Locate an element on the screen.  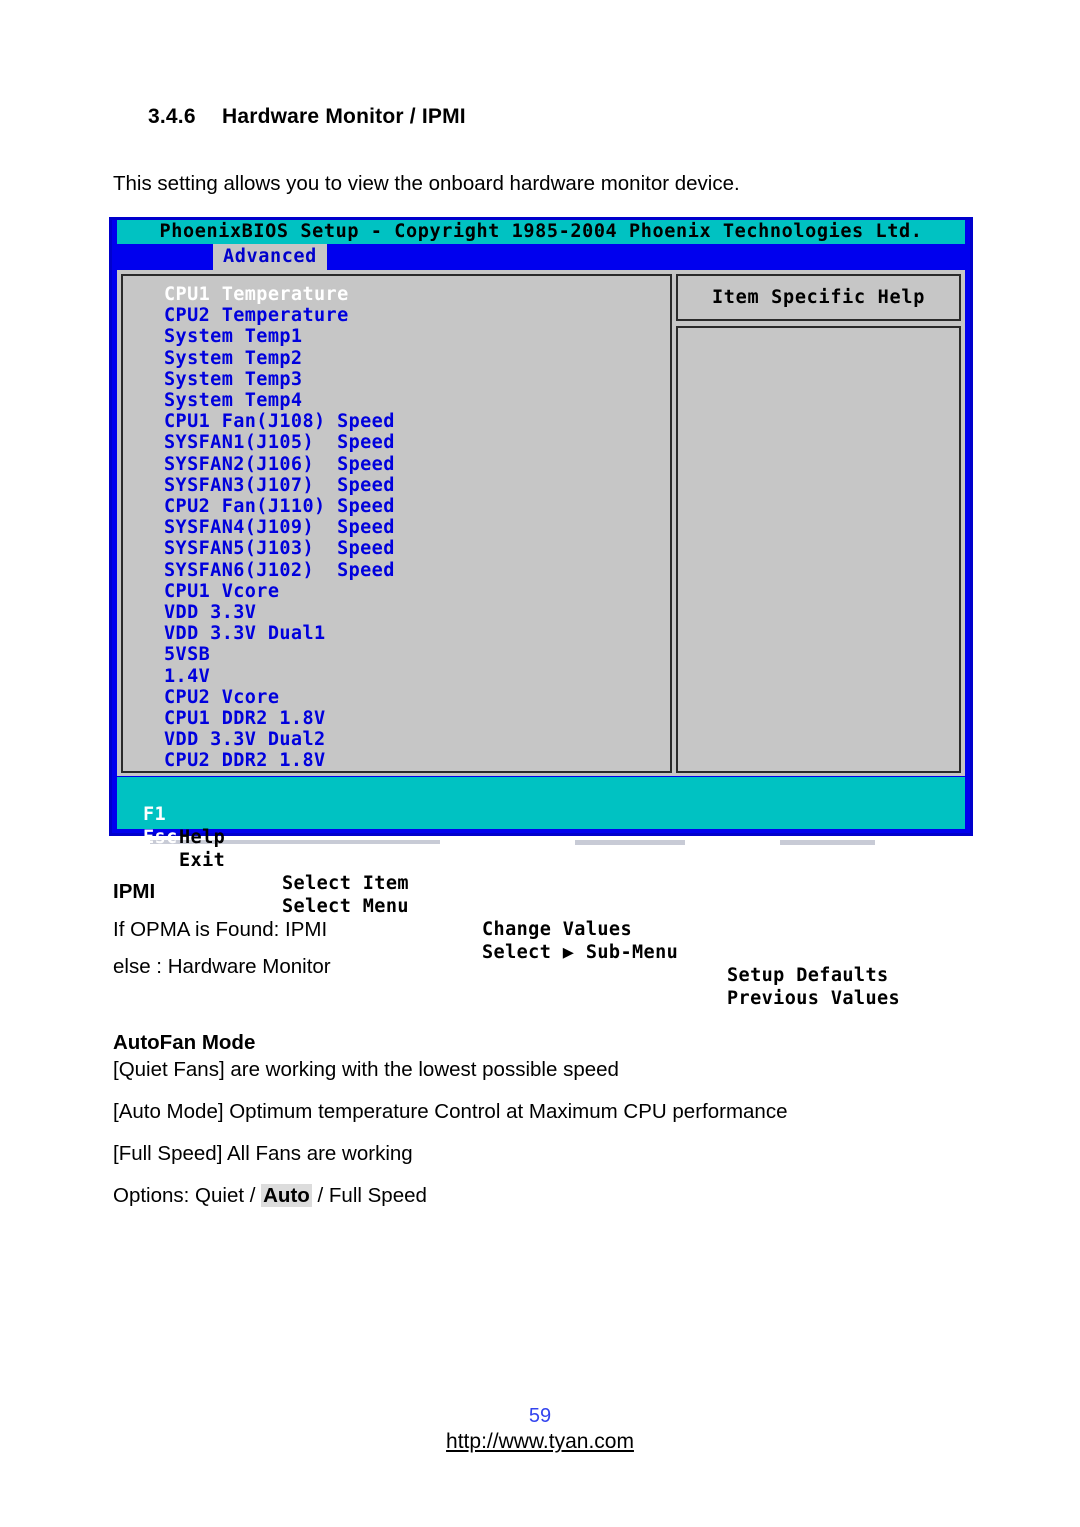
bios-tab-advanced: Advanced is located at coordinates (270, 257).